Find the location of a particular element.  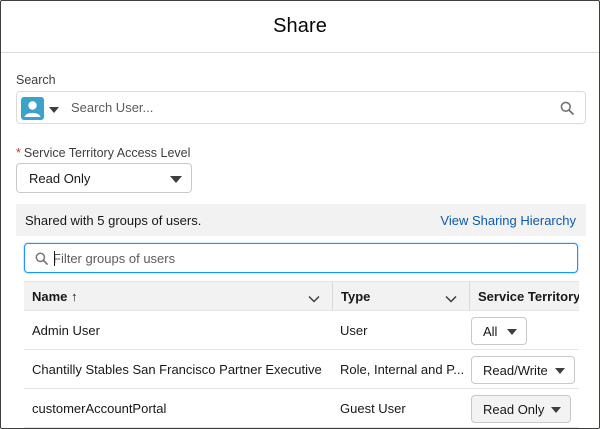

cell-access: Read Only is located at coordinates (524, 408).